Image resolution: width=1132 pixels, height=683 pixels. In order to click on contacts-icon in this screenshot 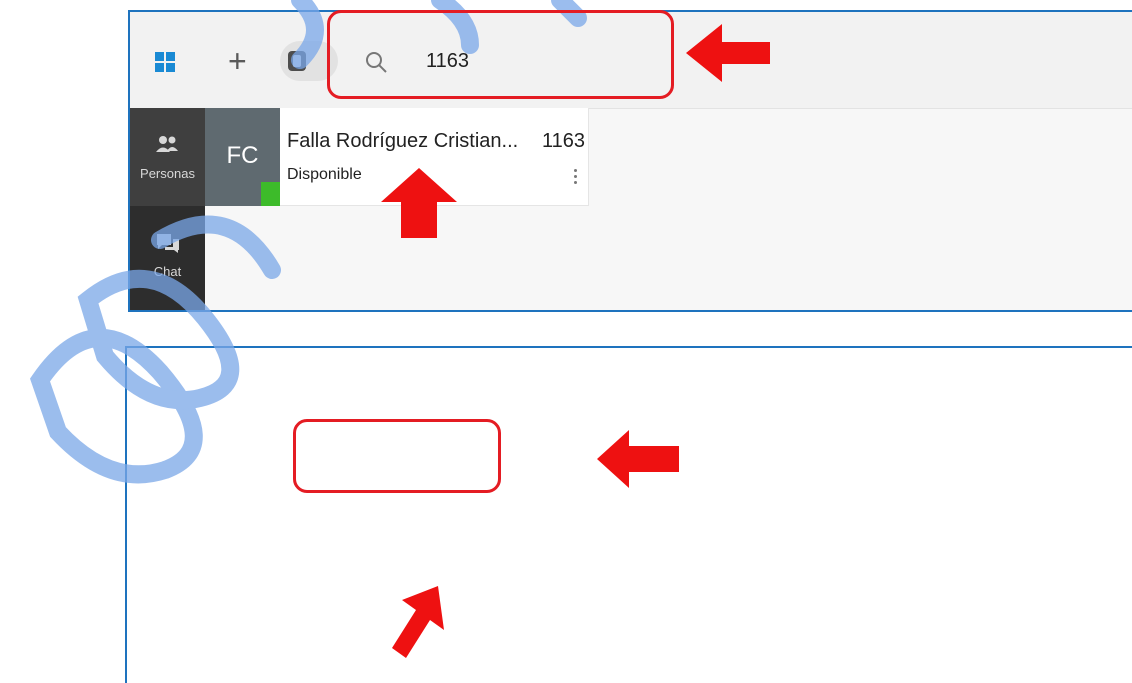, I will do `click(297, 61)`.